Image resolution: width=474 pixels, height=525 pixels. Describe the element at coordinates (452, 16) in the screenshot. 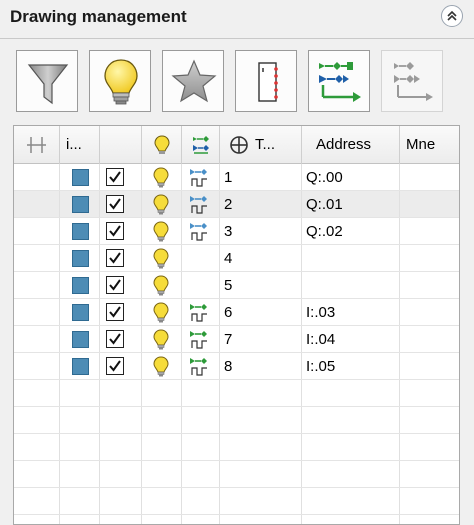

I see `collapse-button` at that location.